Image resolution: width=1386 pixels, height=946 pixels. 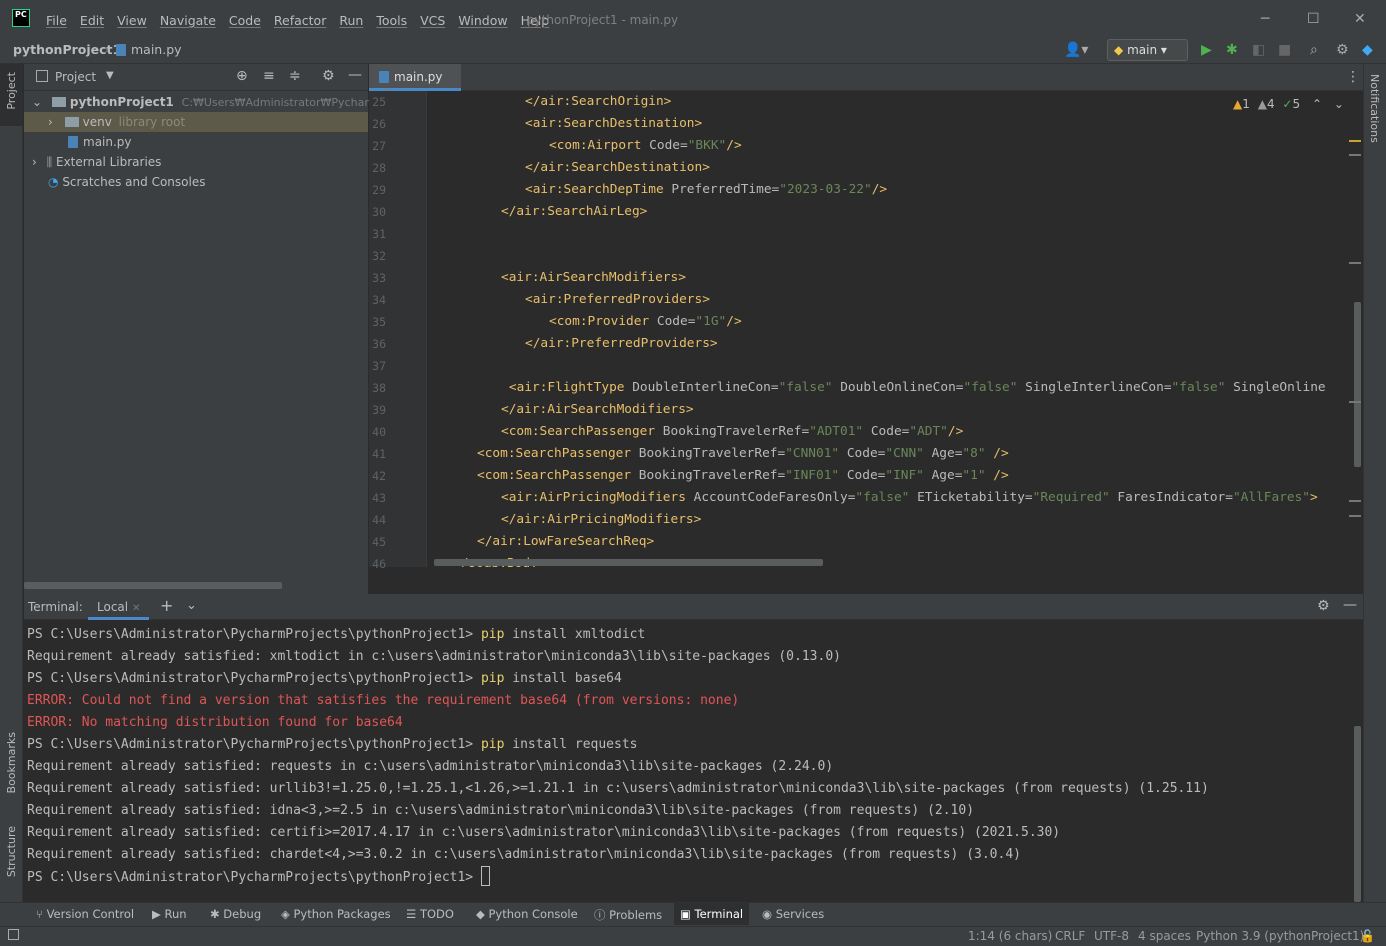 I want to click on tool-tab-services: ◉ Services, so click(x=793, y=914).